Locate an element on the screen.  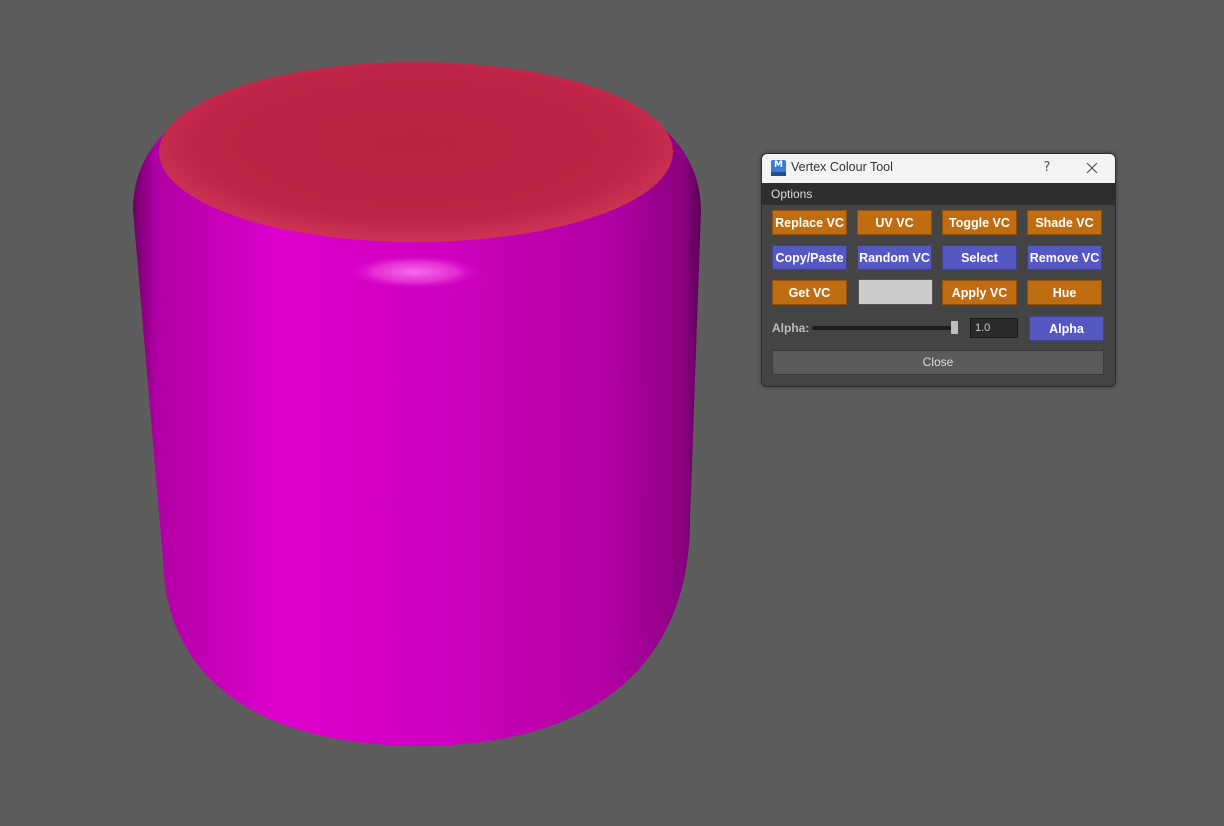
menu-bar: Options is located at coordinates (938, 194).